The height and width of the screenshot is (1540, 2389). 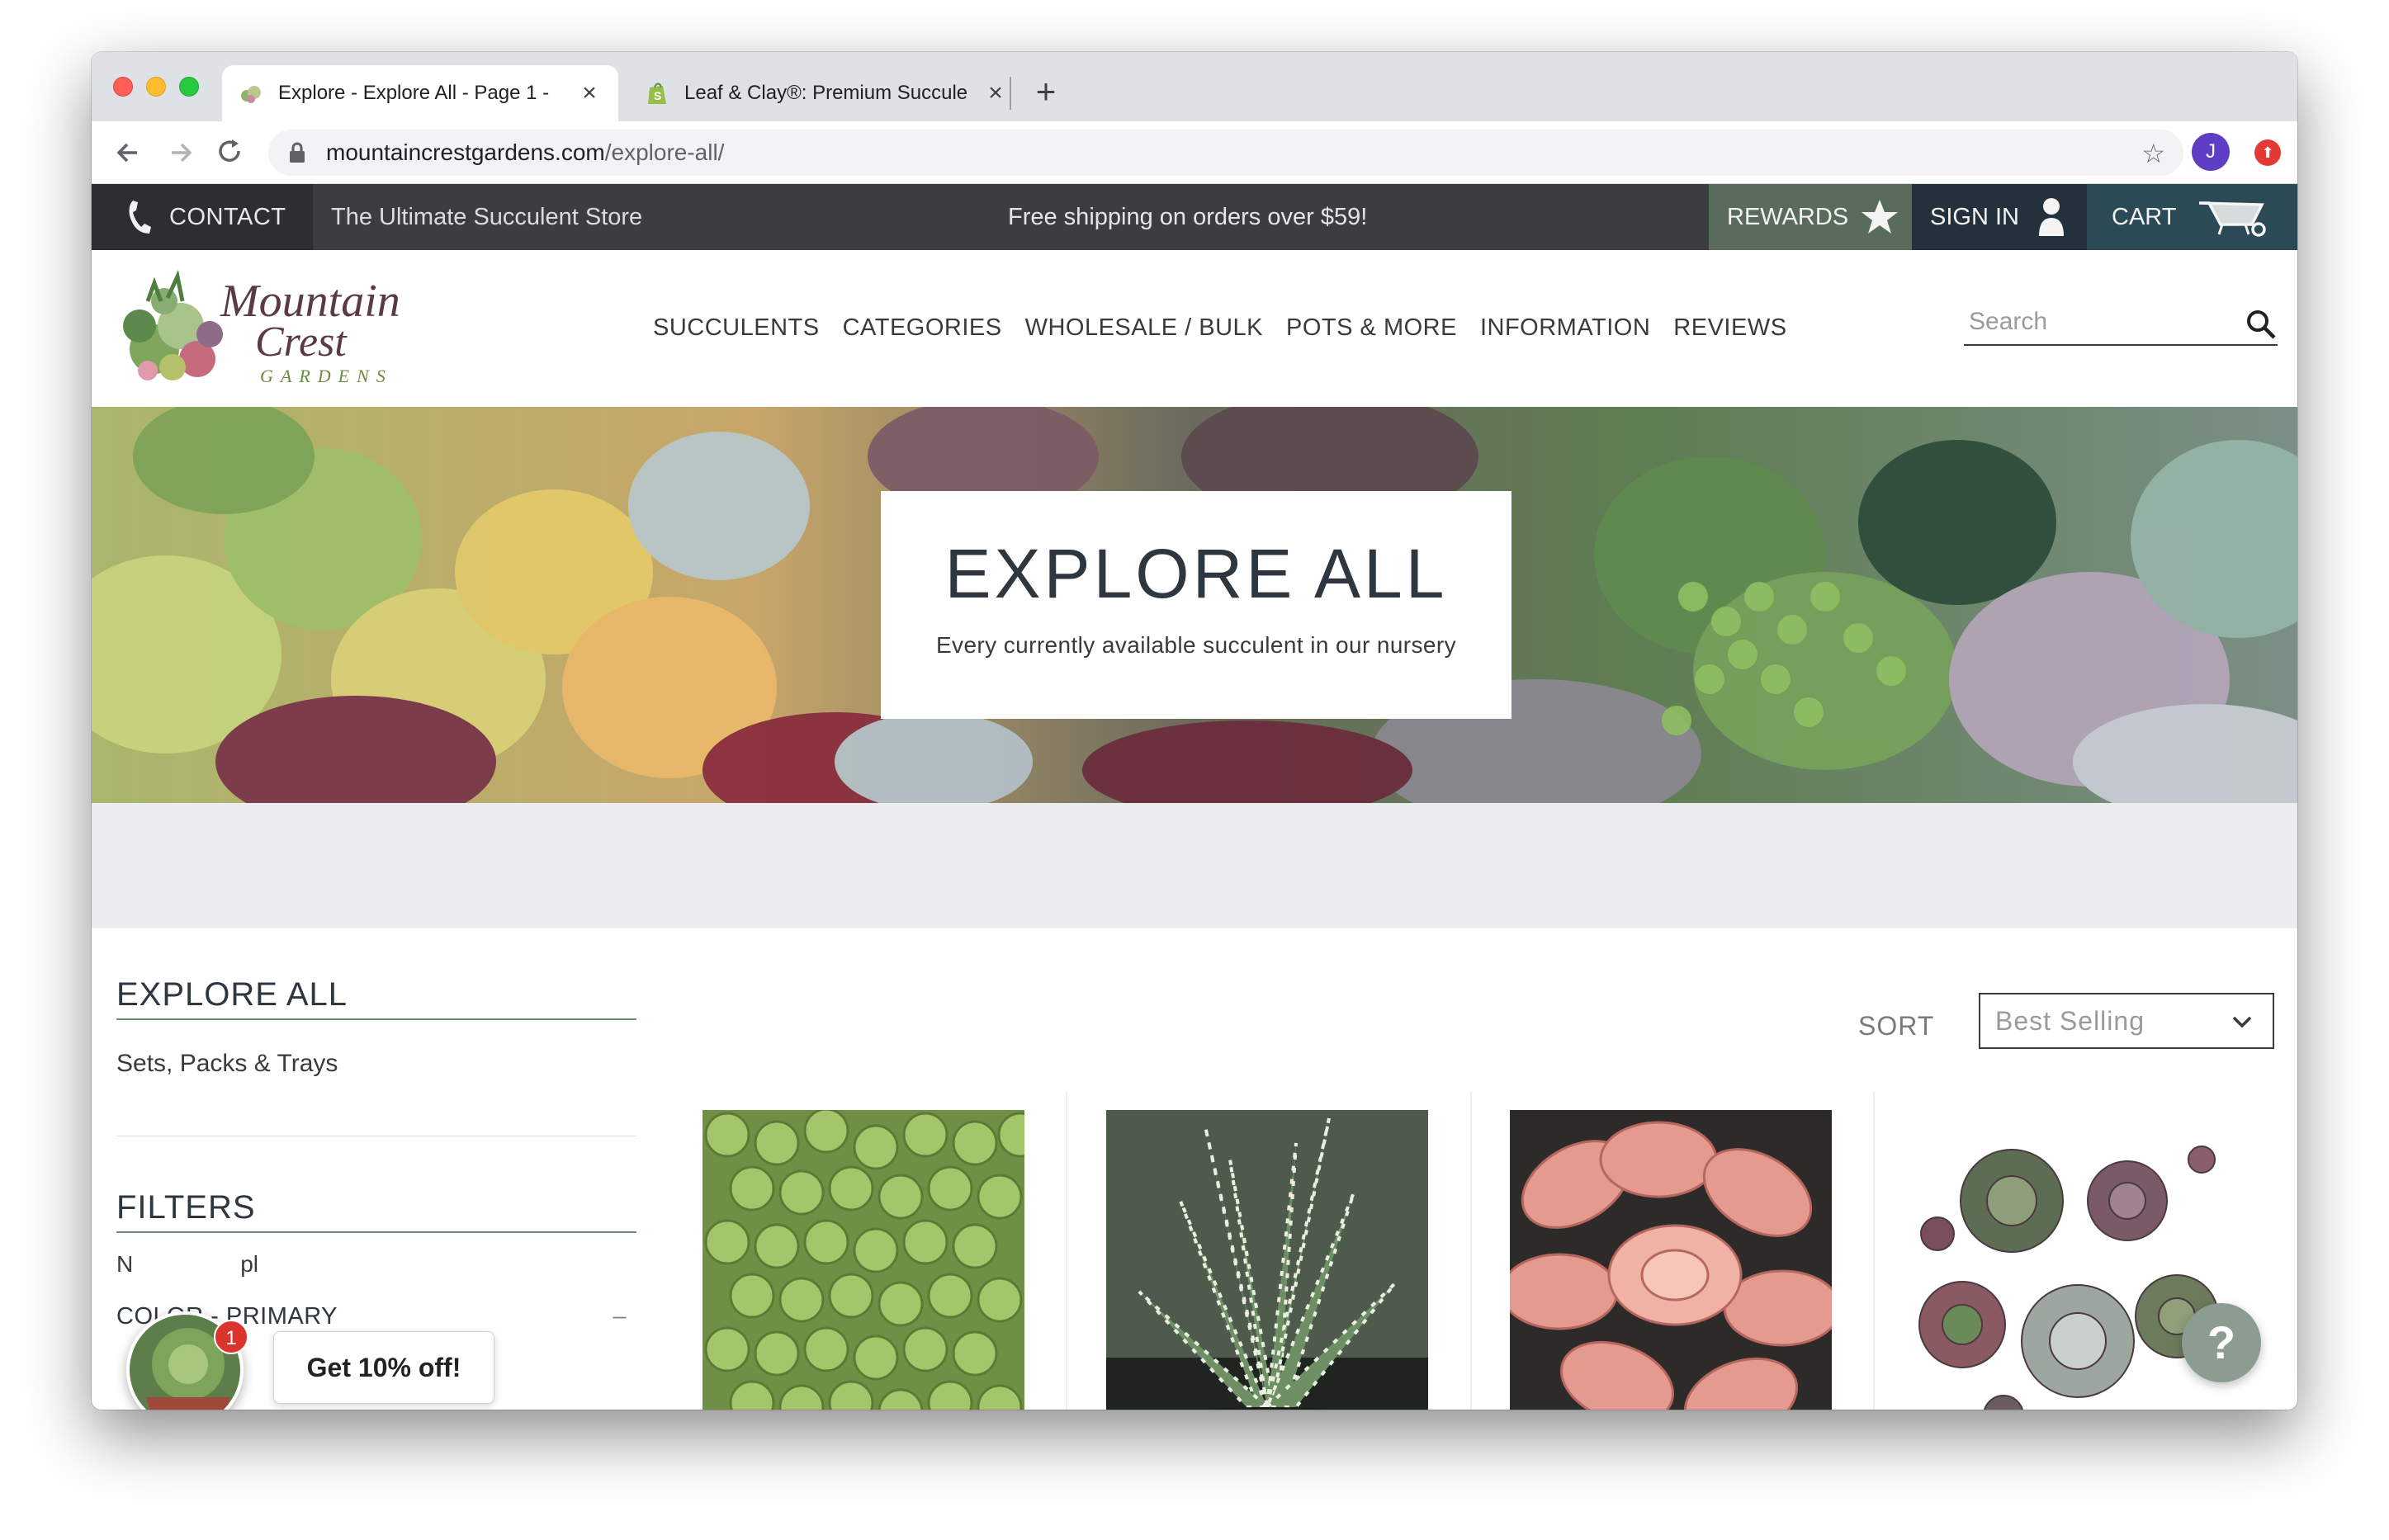 What do you see at coordinates (156, 87) in the screenshot?
I see `minimize-window-button` at bounding box center [156, 87].